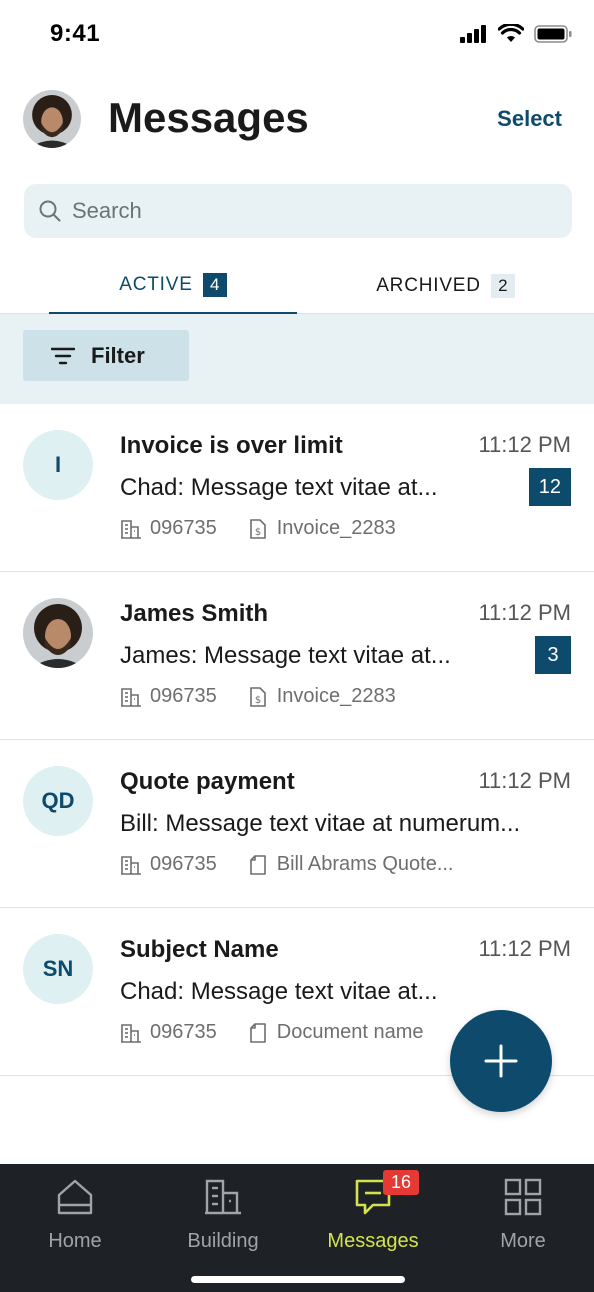 This screenshot has height=1292, width=594. I want to click on unread-count-badge: 12, so click(549, 487).